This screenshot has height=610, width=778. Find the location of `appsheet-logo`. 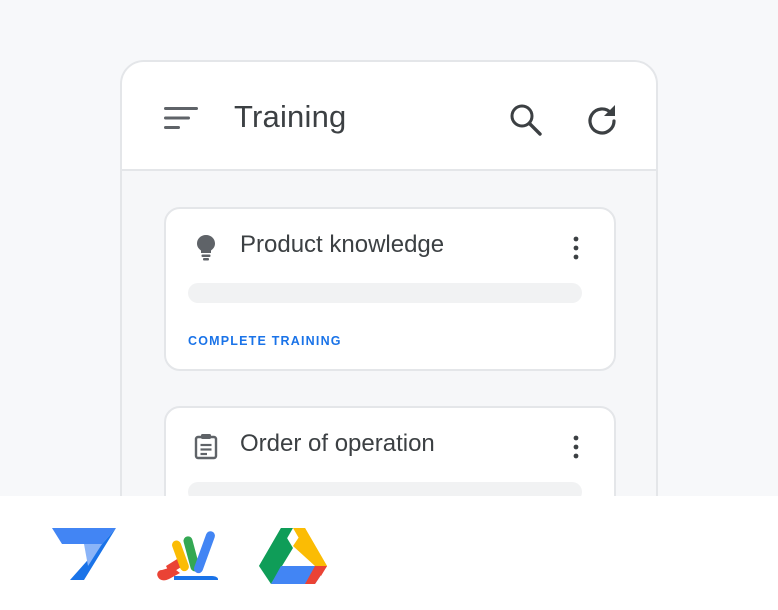

appsheet-logo is located at coordinates (84, 554).